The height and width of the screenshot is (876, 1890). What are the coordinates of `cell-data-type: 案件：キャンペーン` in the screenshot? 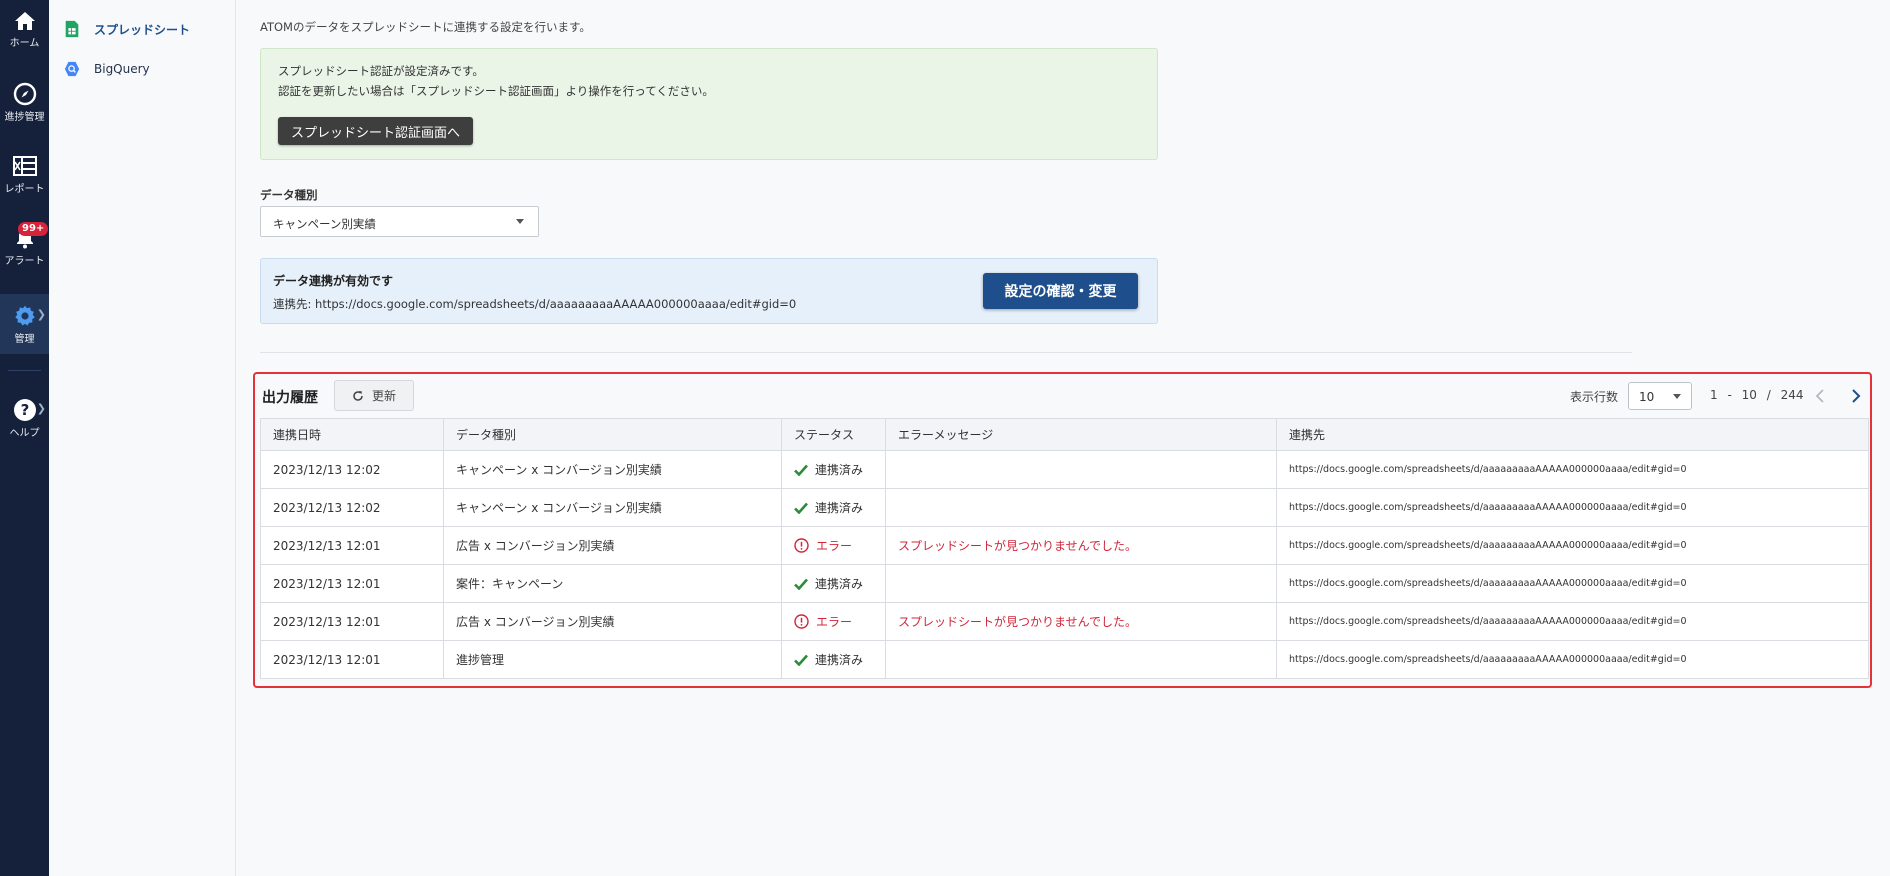 It's located at (612, 583).